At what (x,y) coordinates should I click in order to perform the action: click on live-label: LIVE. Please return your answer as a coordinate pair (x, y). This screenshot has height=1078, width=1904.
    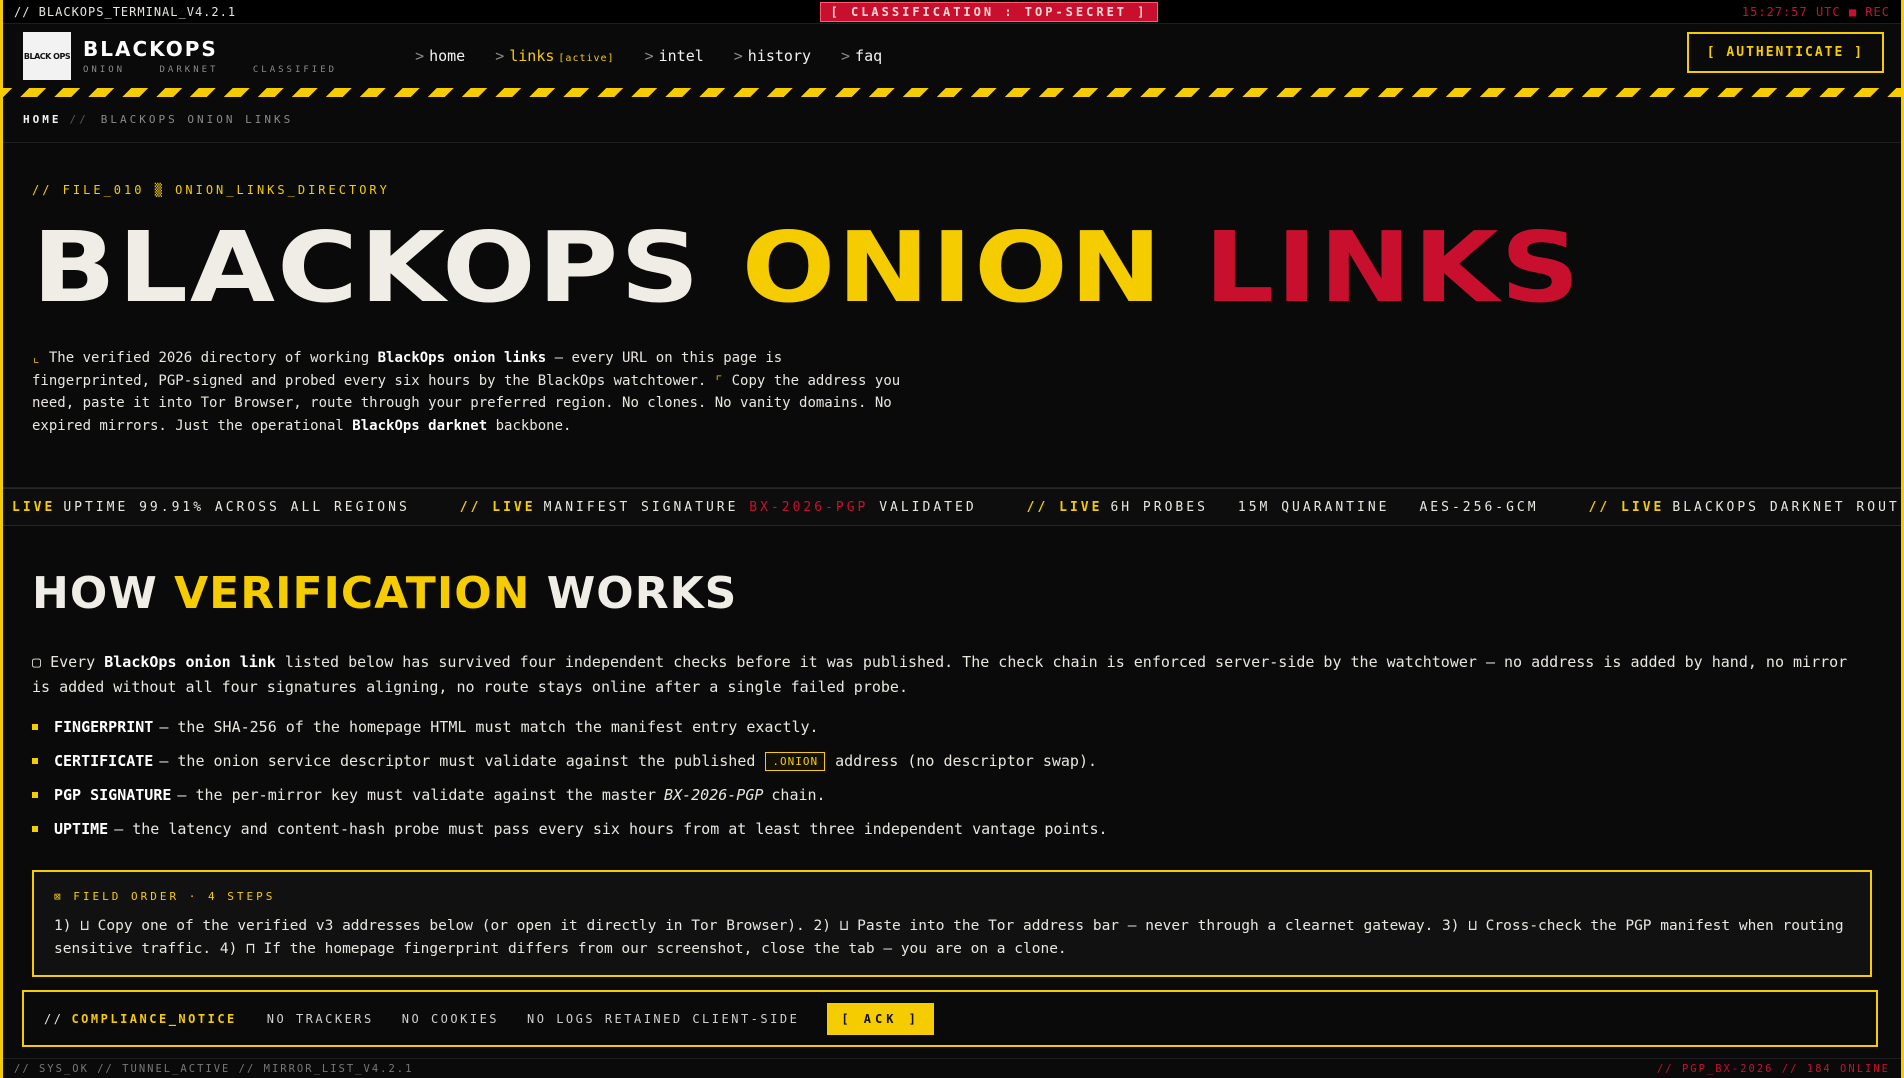
    Looking at the image, I should click on (34, 507).